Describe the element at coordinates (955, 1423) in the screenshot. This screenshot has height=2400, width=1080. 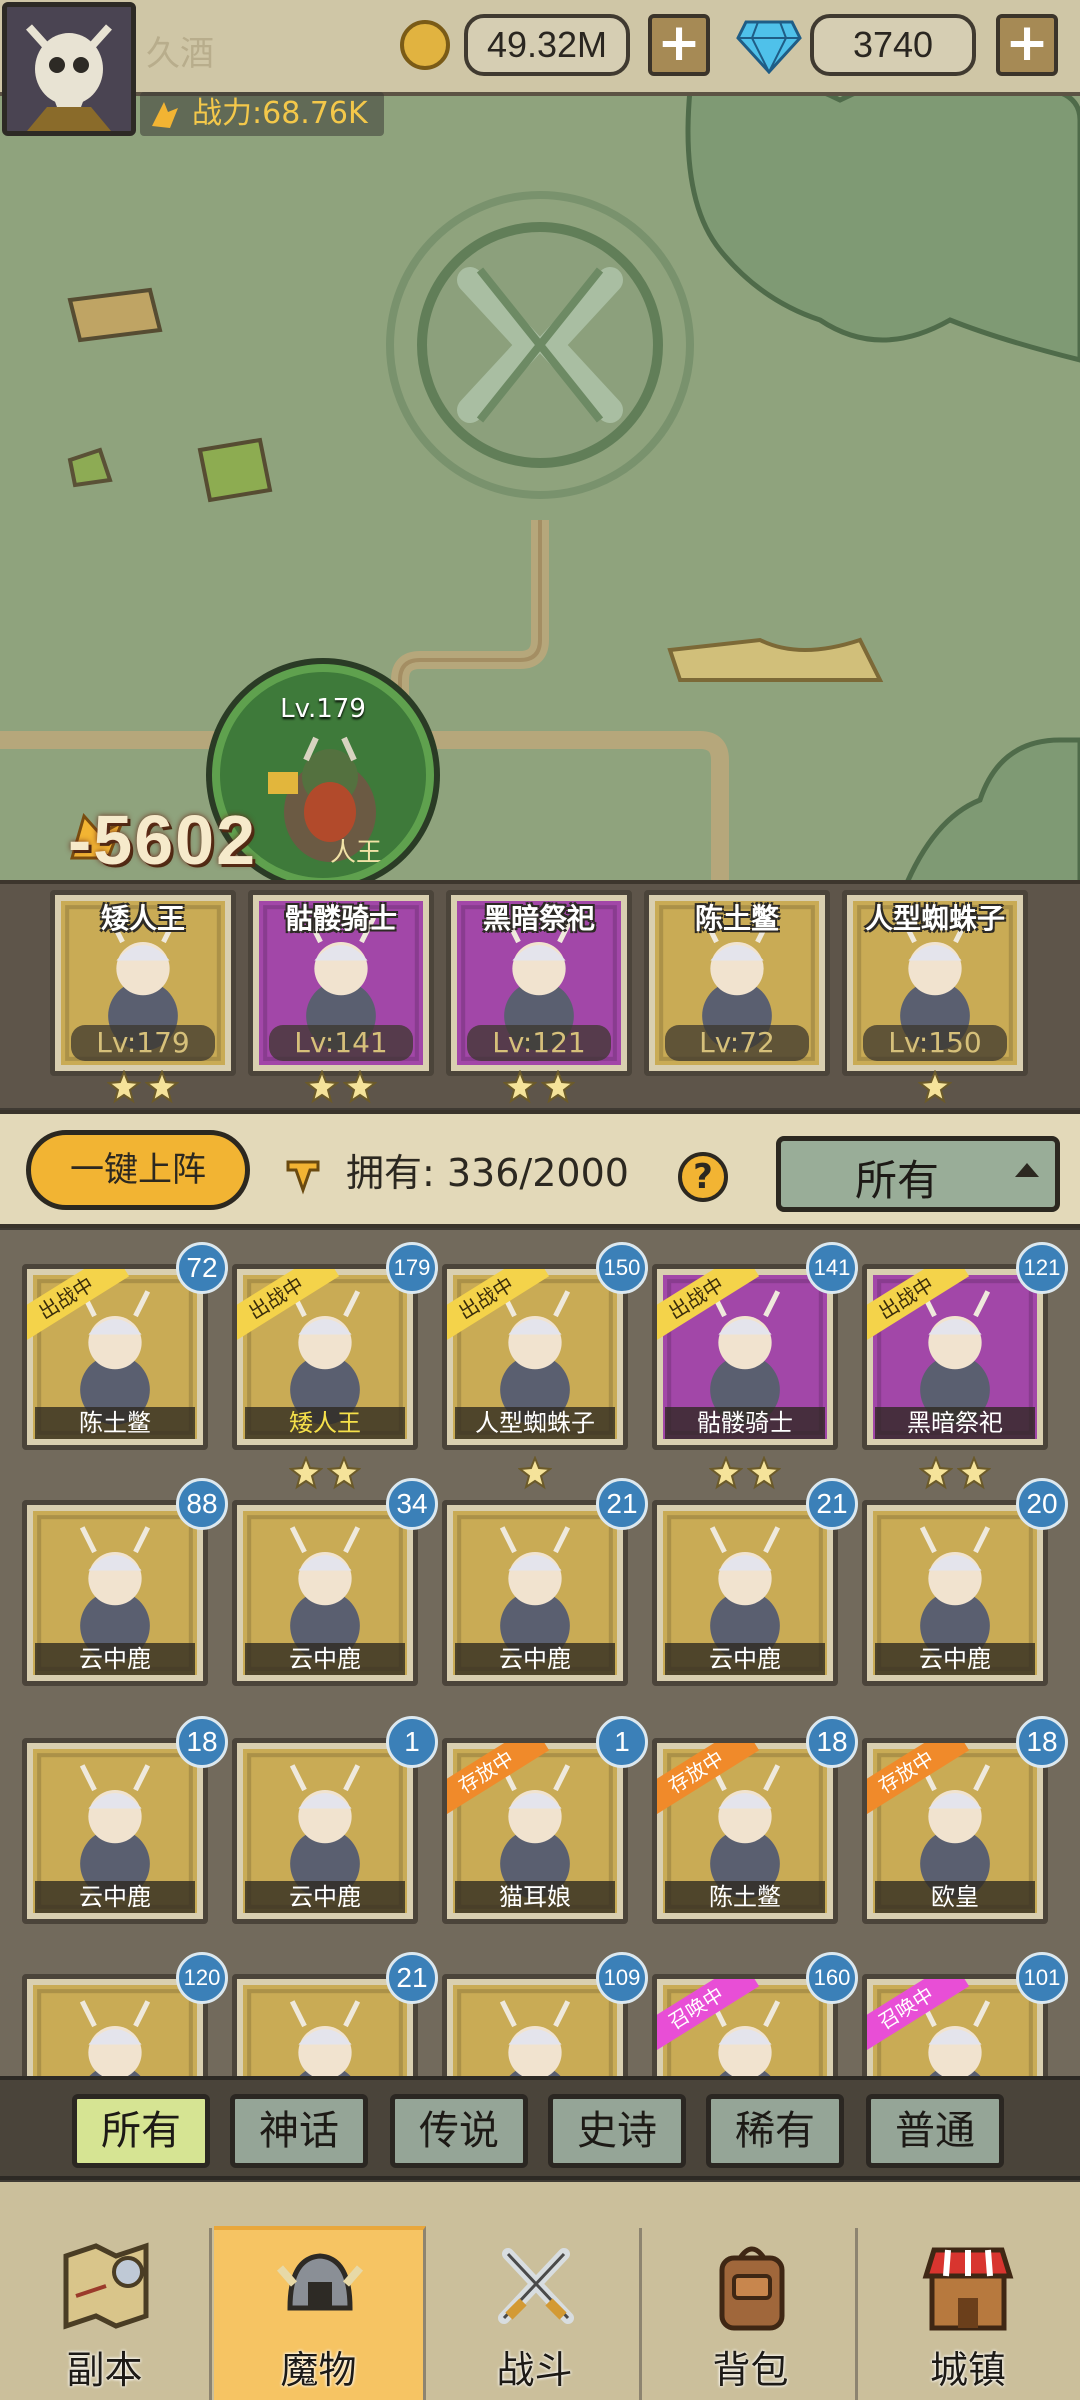
I see `monster-name: 黑暗祭祀` at that location.